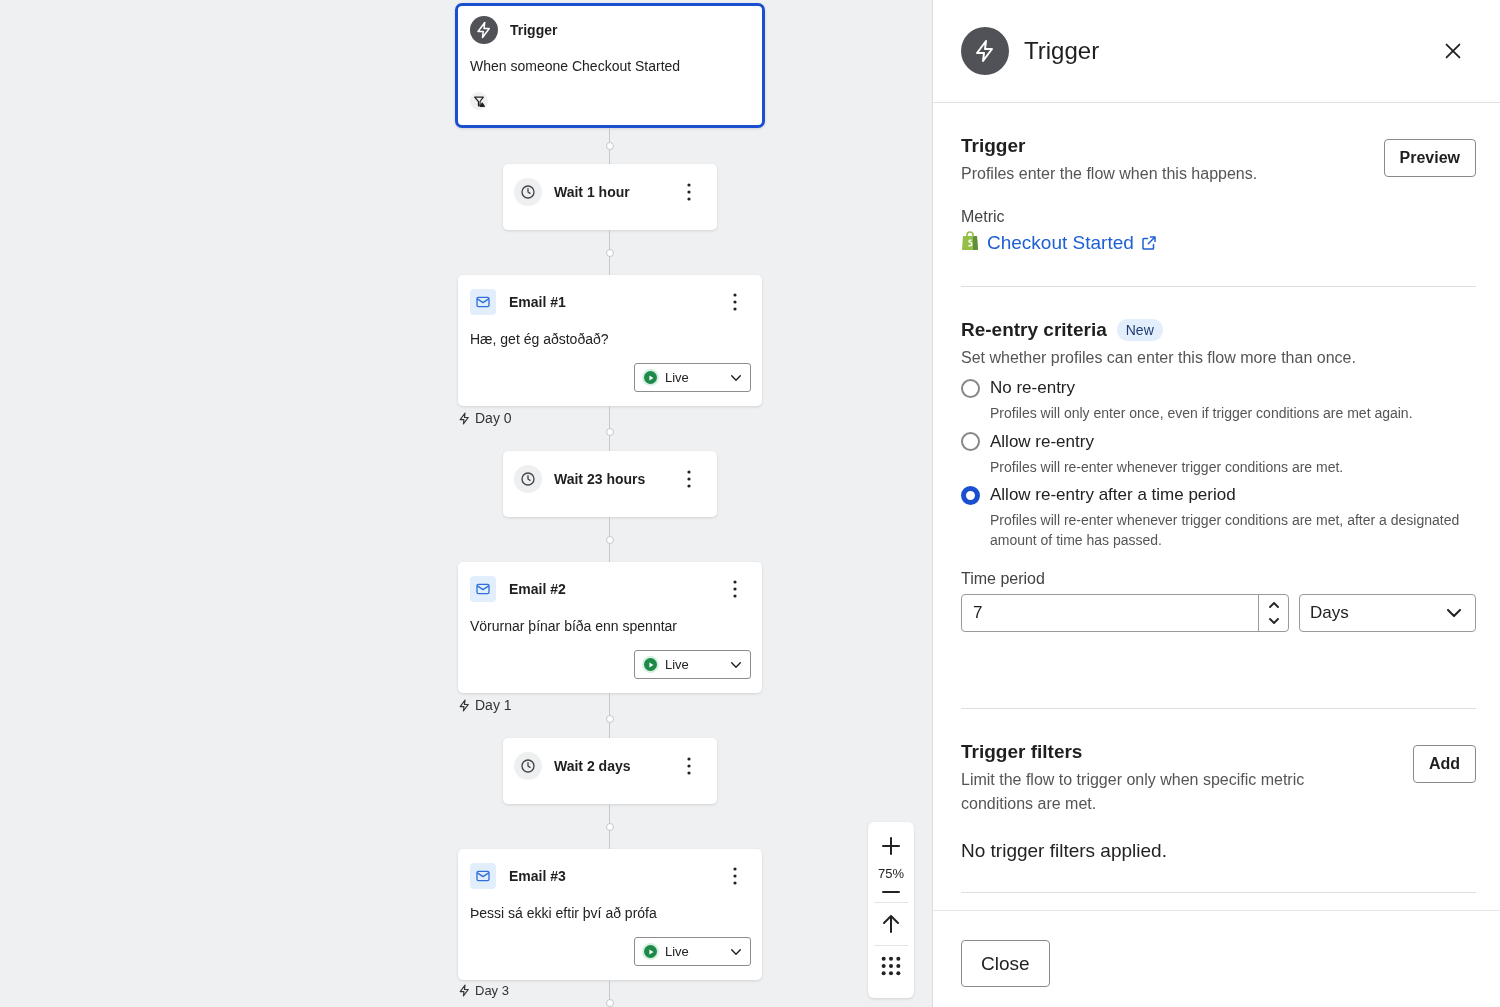 This screenshot has width=1500, height=1007. What do you see at coordinates (576, 66) in the screenshot?
I see `card-description: When someone Checkout Started` at bounding box center [576, 66].